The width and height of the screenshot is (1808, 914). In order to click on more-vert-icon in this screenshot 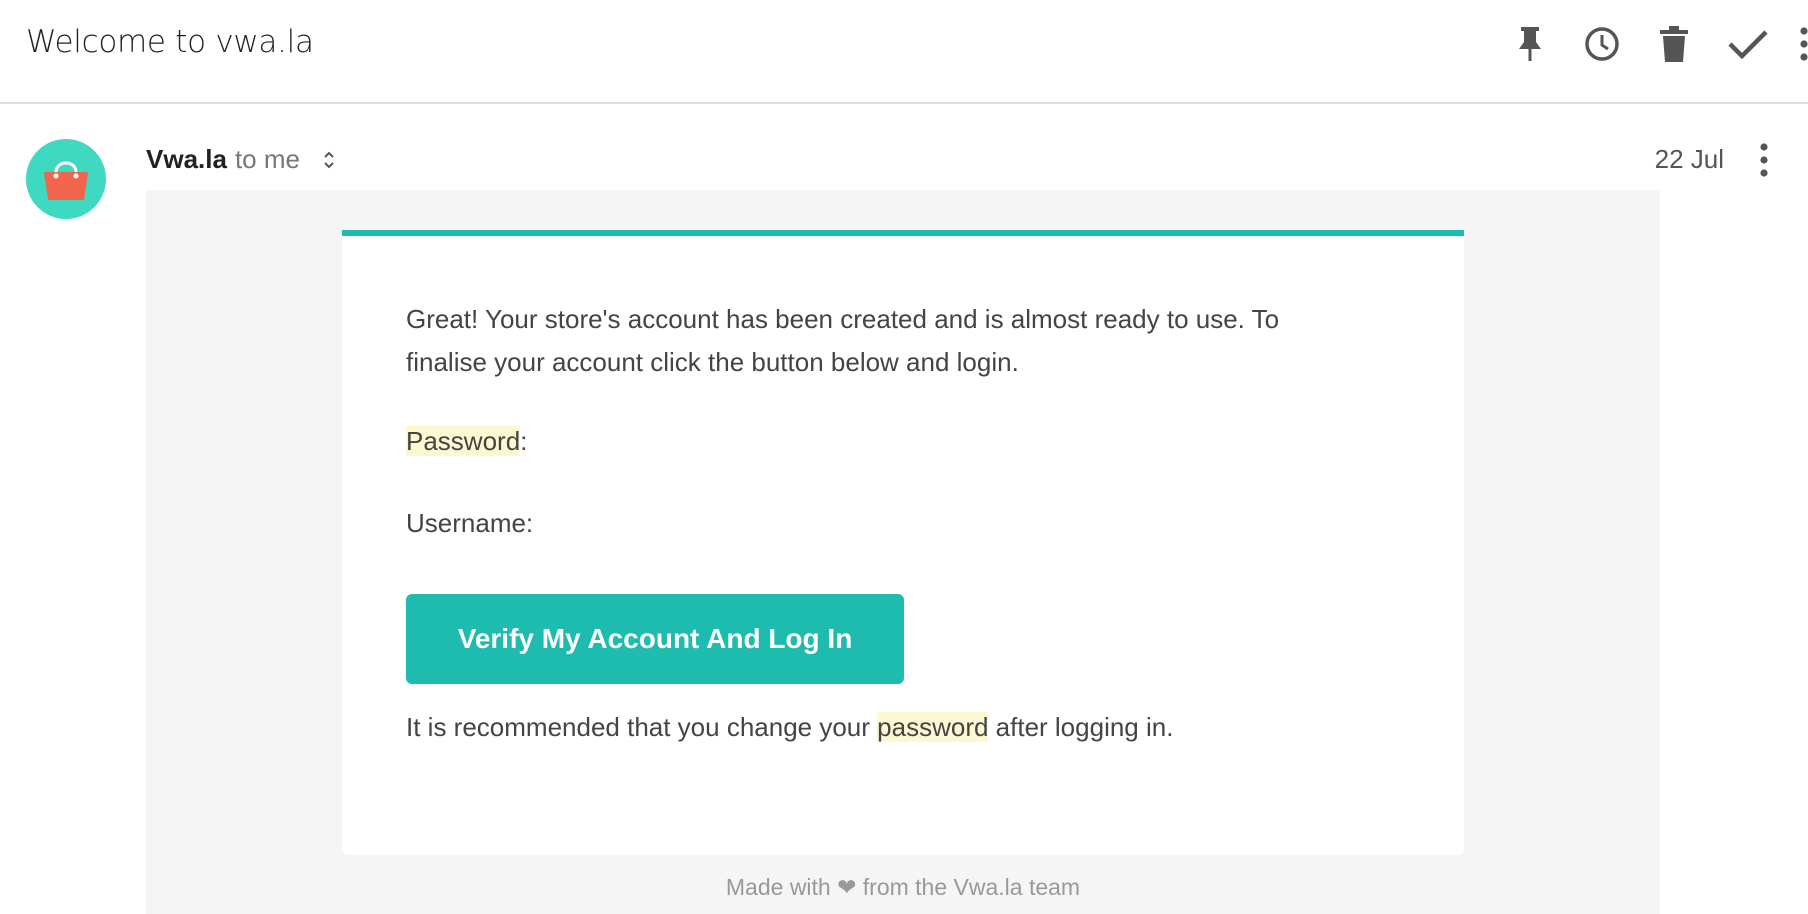, I will do `click(1796, 44)`.